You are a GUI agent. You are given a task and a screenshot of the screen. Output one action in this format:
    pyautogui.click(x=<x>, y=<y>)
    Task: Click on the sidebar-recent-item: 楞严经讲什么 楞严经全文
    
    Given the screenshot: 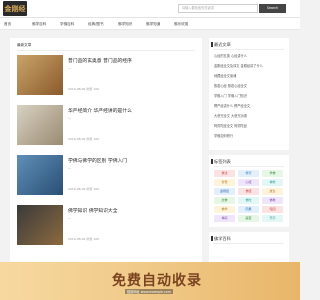 What is the action you would take?
    pyautogui.click(x=250, y=105)
    